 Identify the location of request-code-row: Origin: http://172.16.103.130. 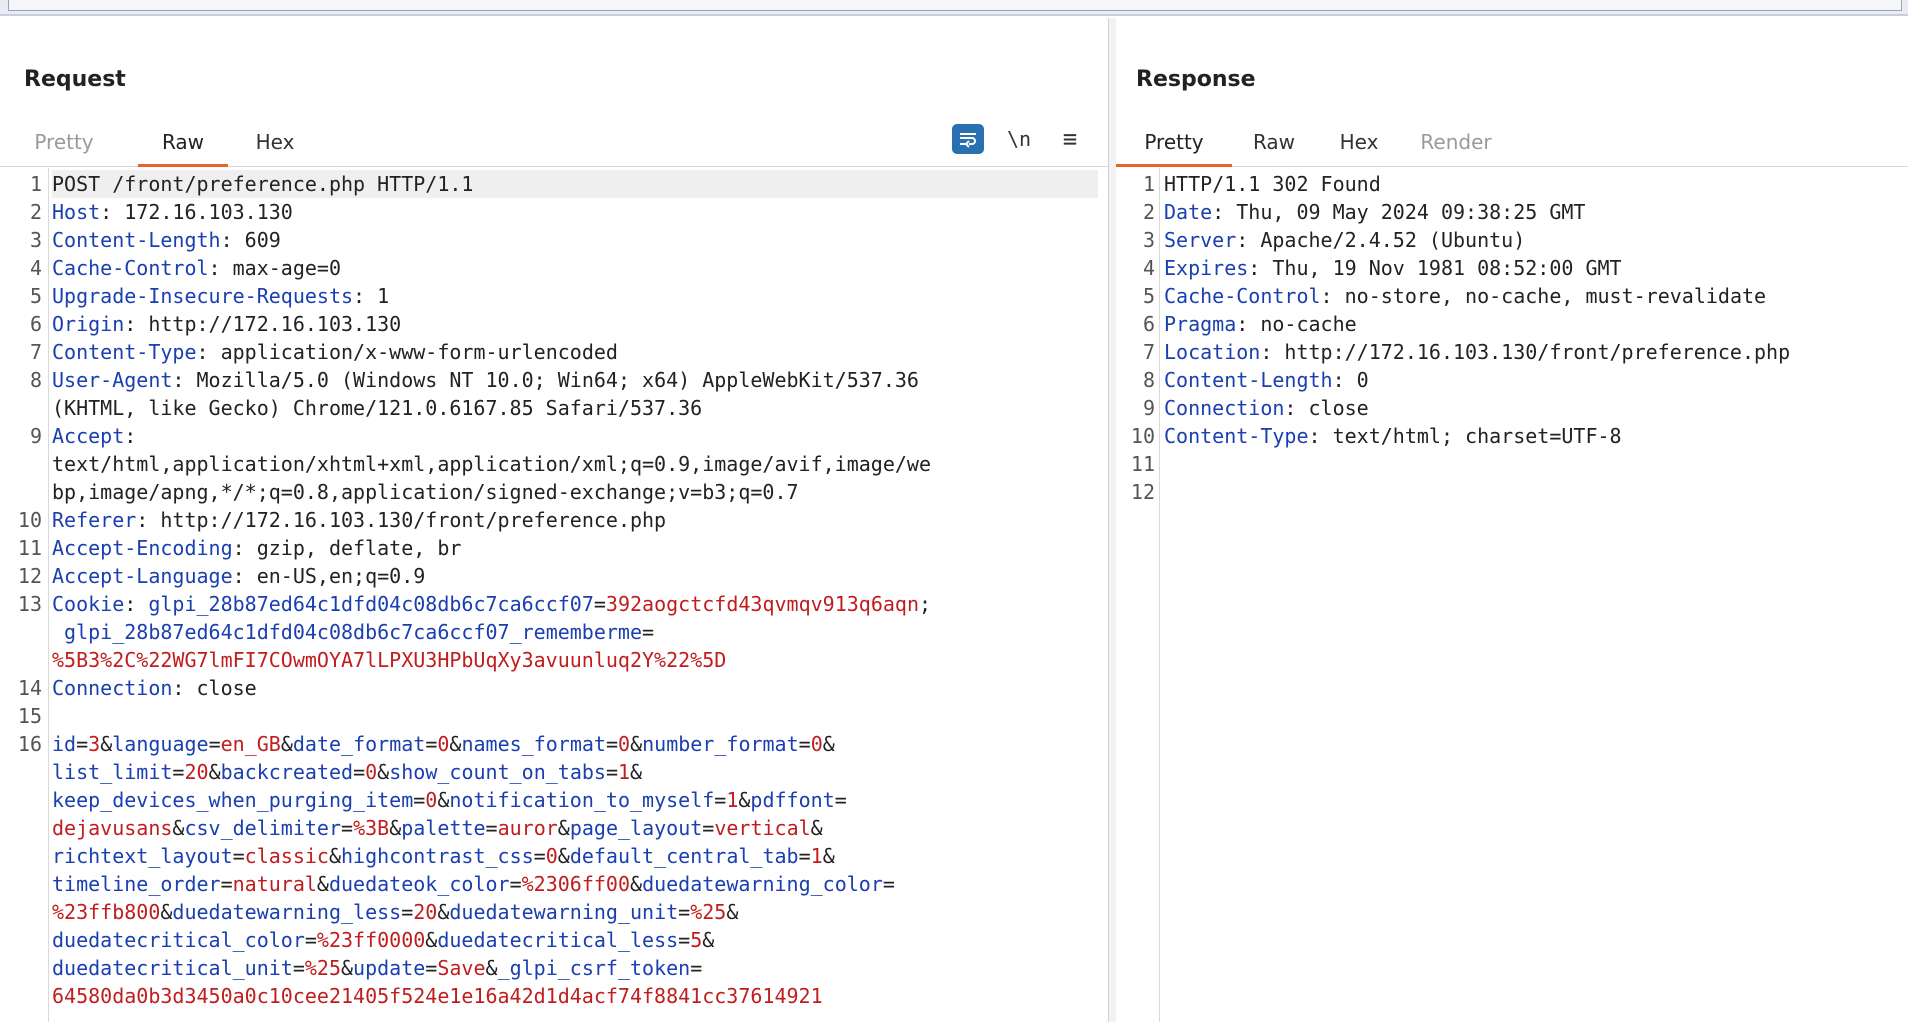
(575, 324).